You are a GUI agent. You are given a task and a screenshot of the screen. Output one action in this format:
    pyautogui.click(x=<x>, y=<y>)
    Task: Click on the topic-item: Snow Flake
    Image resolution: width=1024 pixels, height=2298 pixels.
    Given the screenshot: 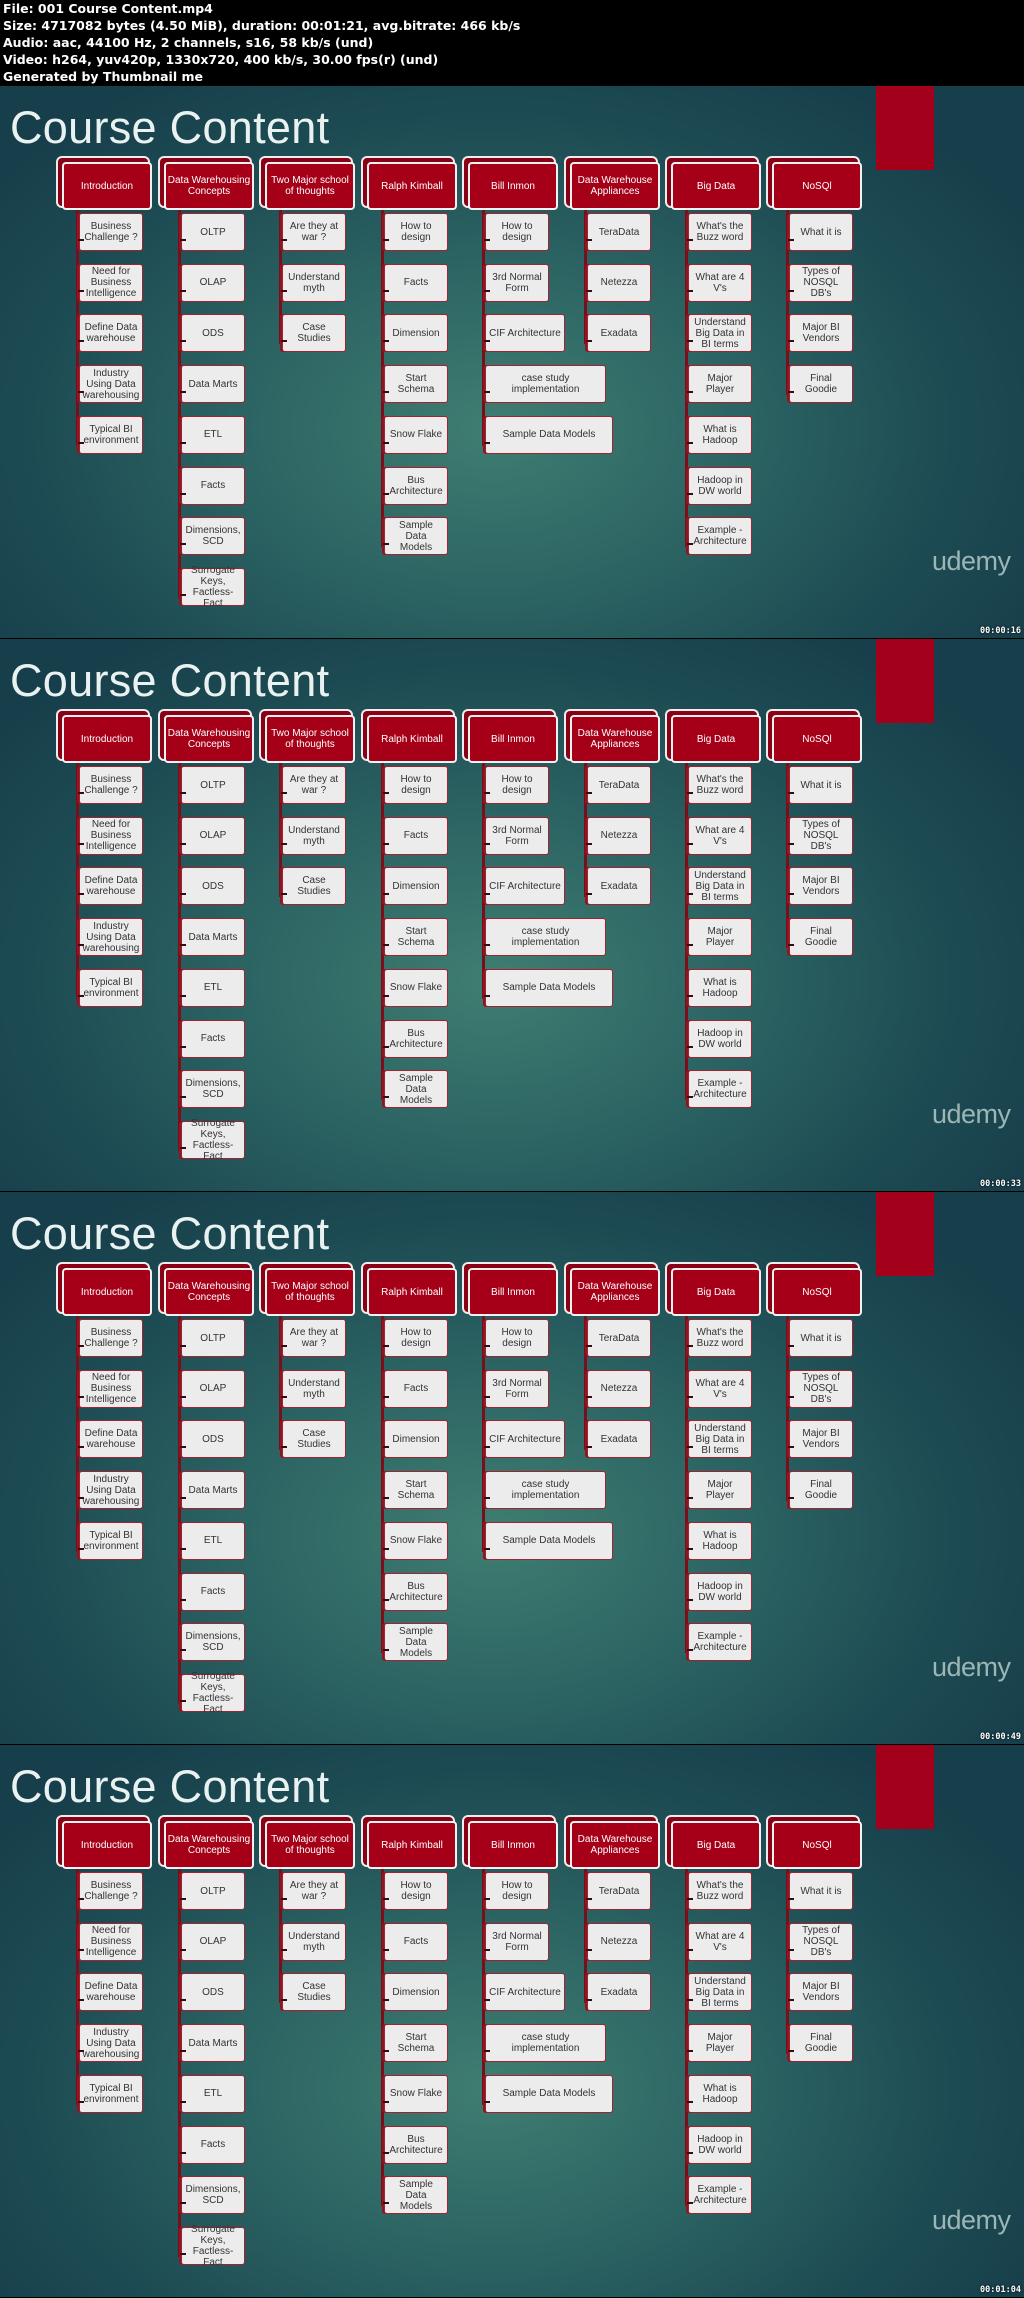 What is the action you would take?
    pyautogui.click(x=416, y=434)
    